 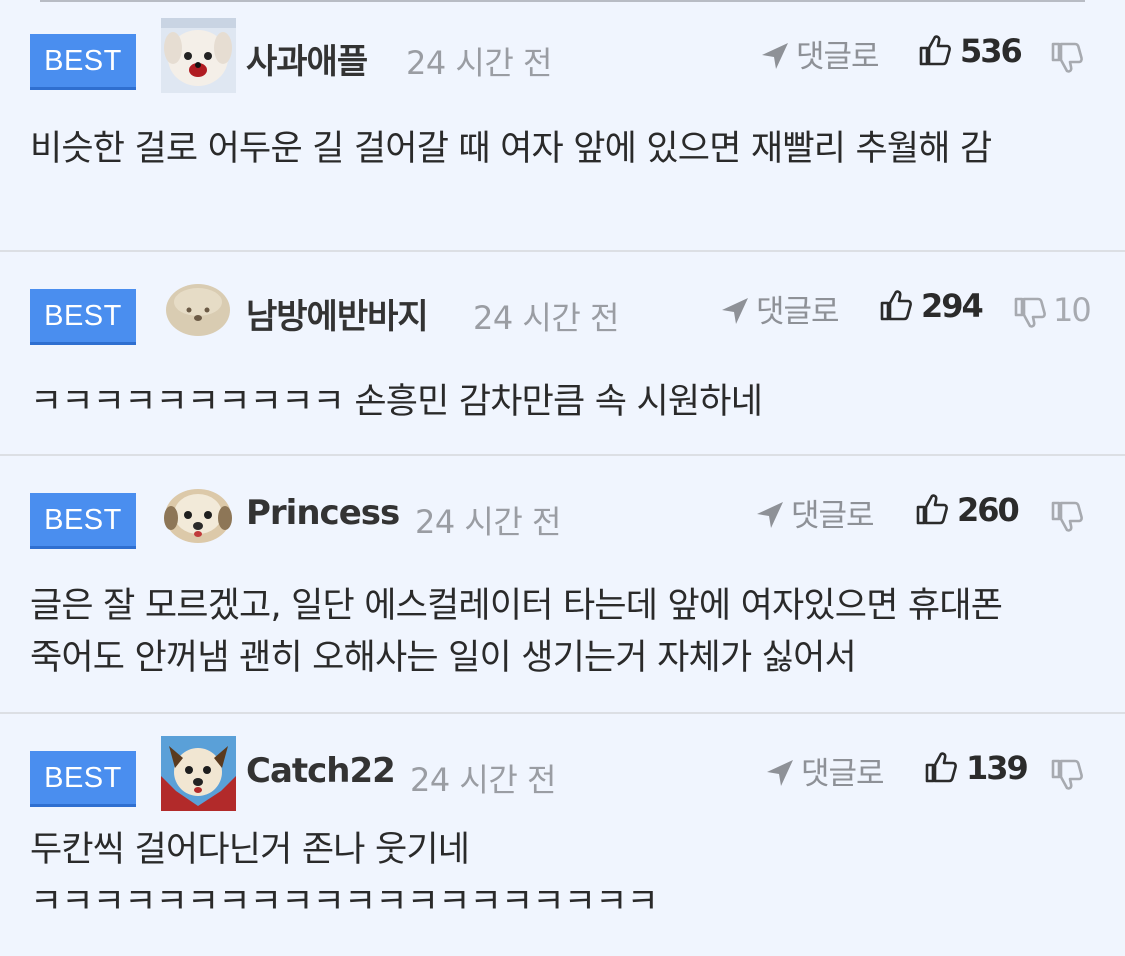 What do you see at coordinates (991, 51) in the screenshot?
I see `like-count: 536` at bounding box center [991, 51].